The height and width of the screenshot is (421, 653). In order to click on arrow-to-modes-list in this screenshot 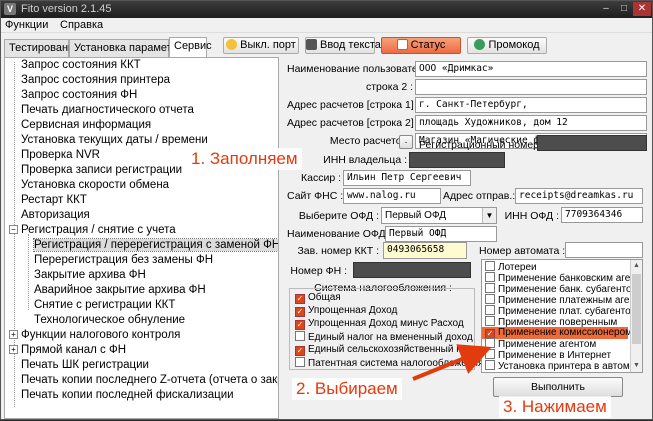, I will do `click(452, 362)`.